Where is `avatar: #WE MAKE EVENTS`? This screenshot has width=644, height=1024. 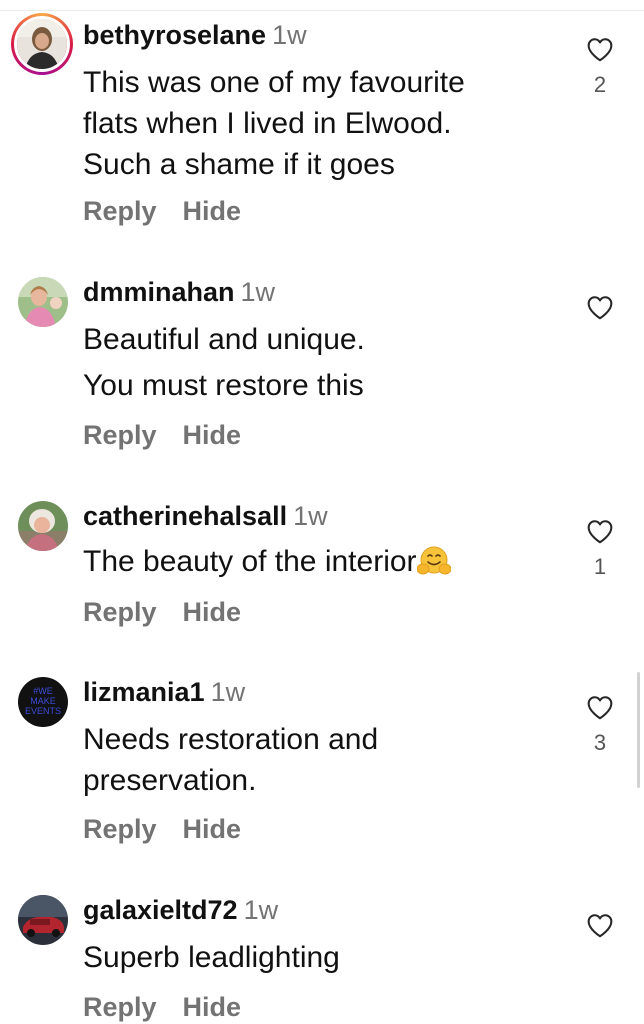
avatar: #WE MAKE EVENTS is located at coordinates (43, 702).